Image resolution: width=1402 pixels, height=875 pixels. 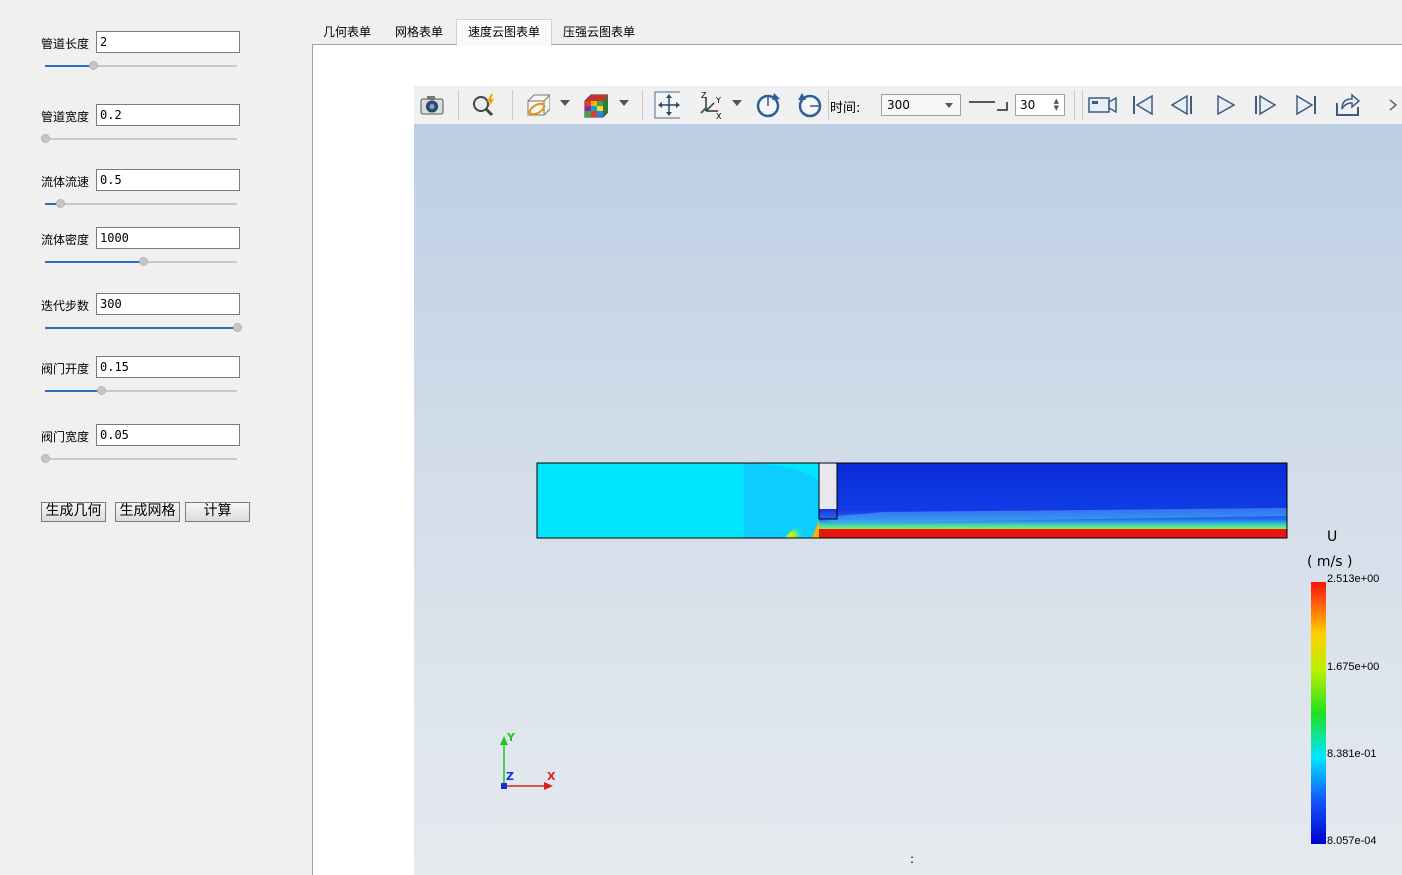 I want to click on step-icon, so click(x=989, y=105).